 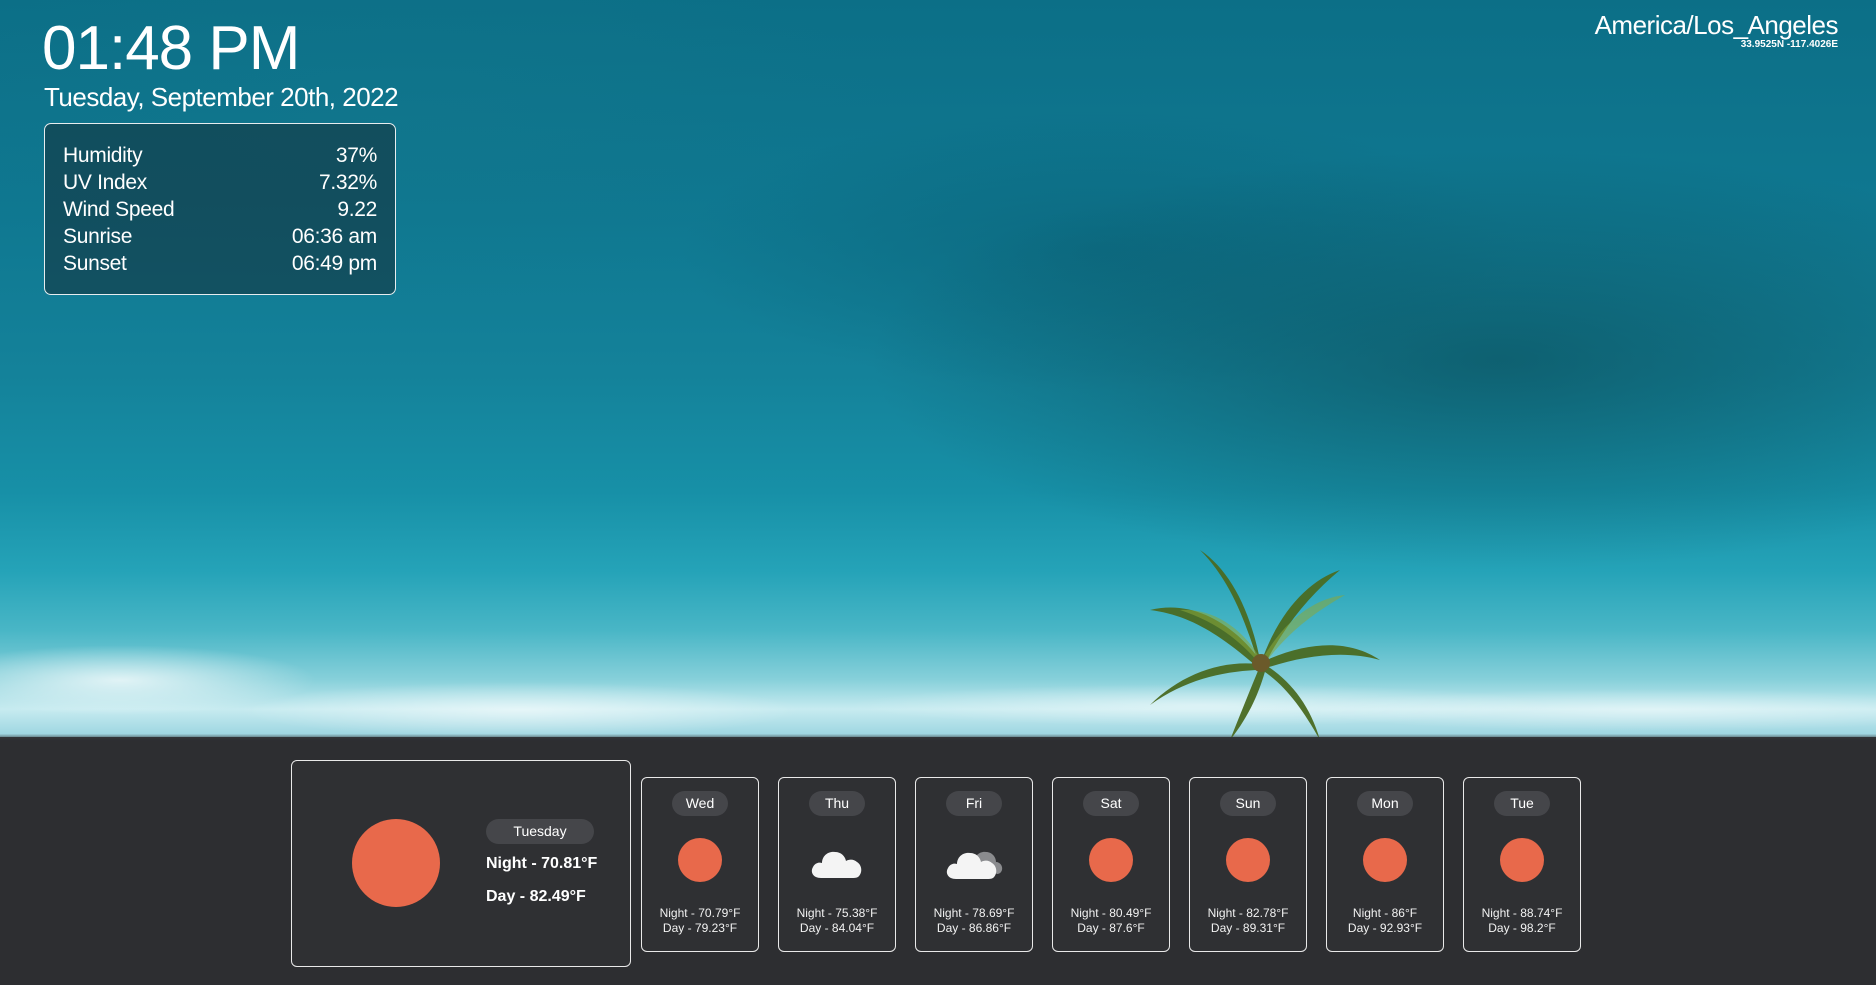 What do you see at coordinates (119, 209) in the screenshot?
I see `detail-label: Wind Speed` at bounding box center [119, 209].